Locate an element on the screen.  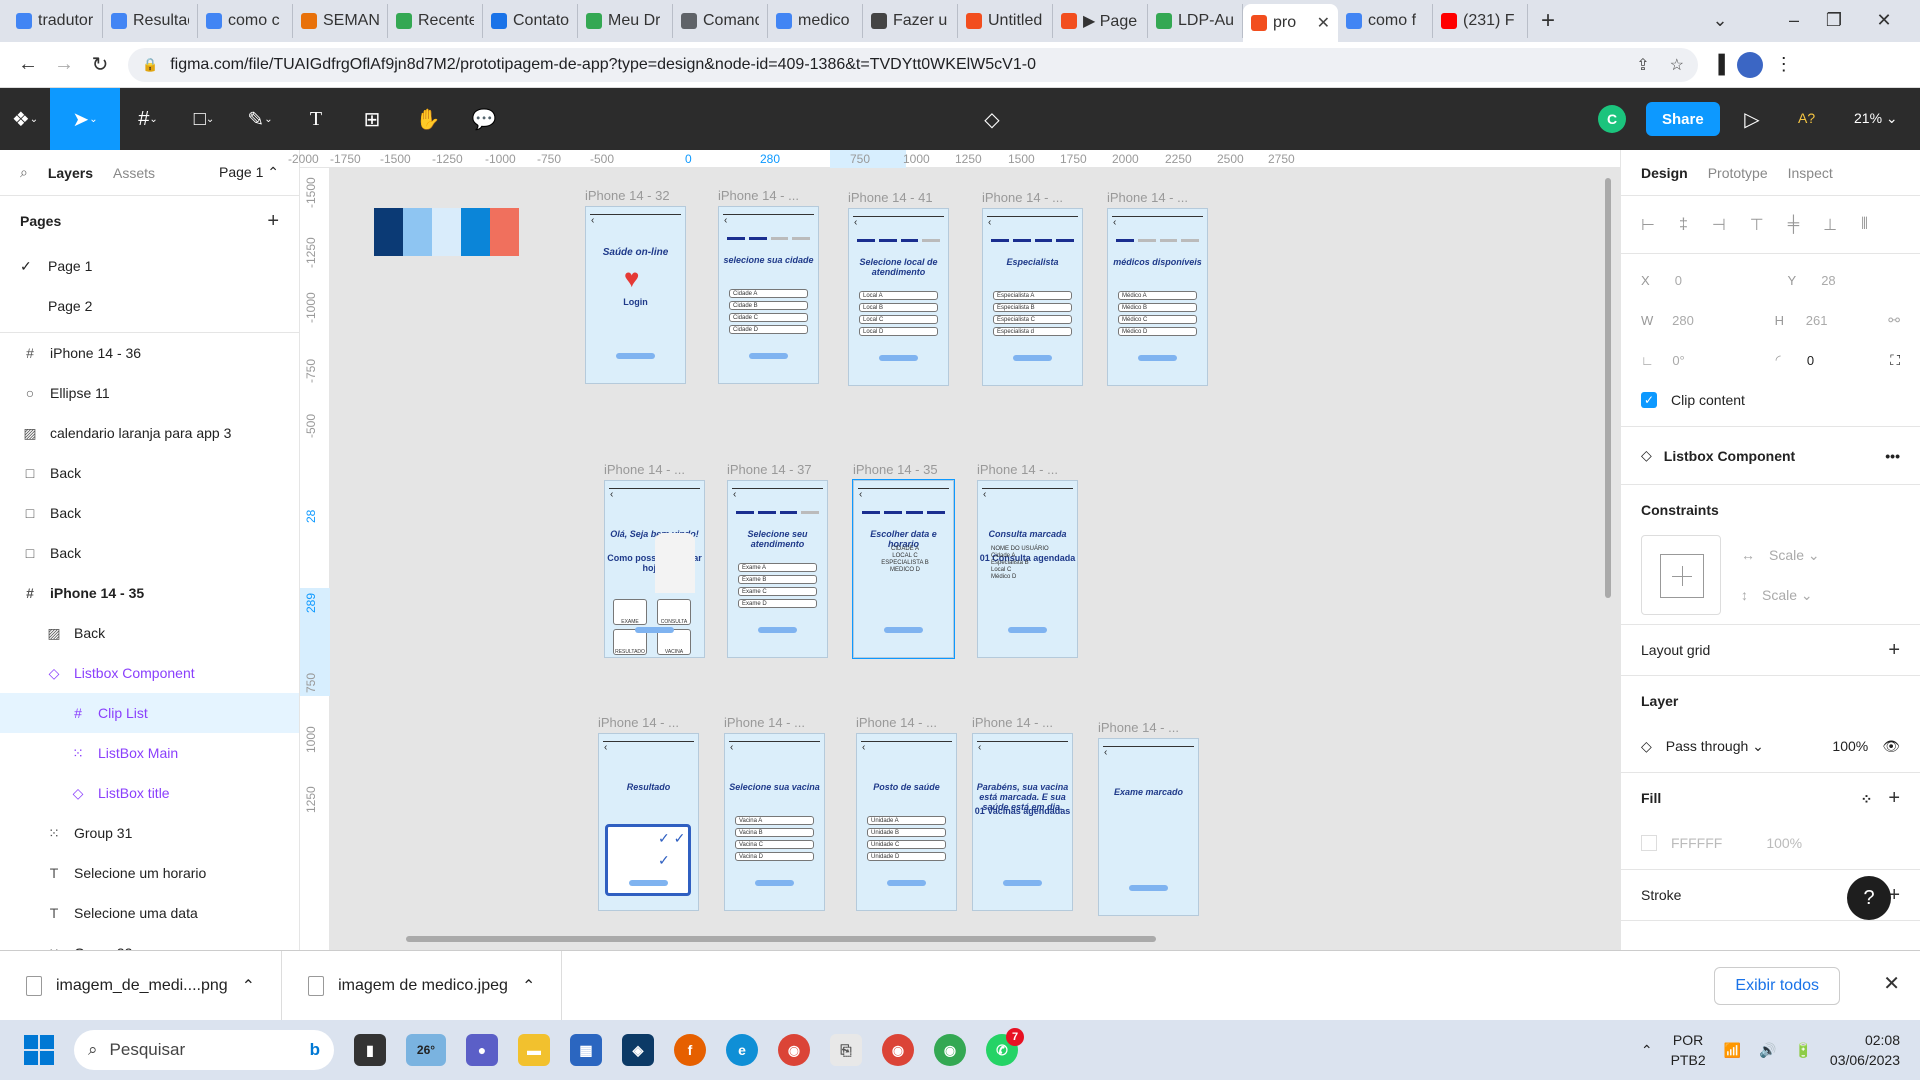
add-layout-grid-icon: + is located at coordinates (1894, 650).